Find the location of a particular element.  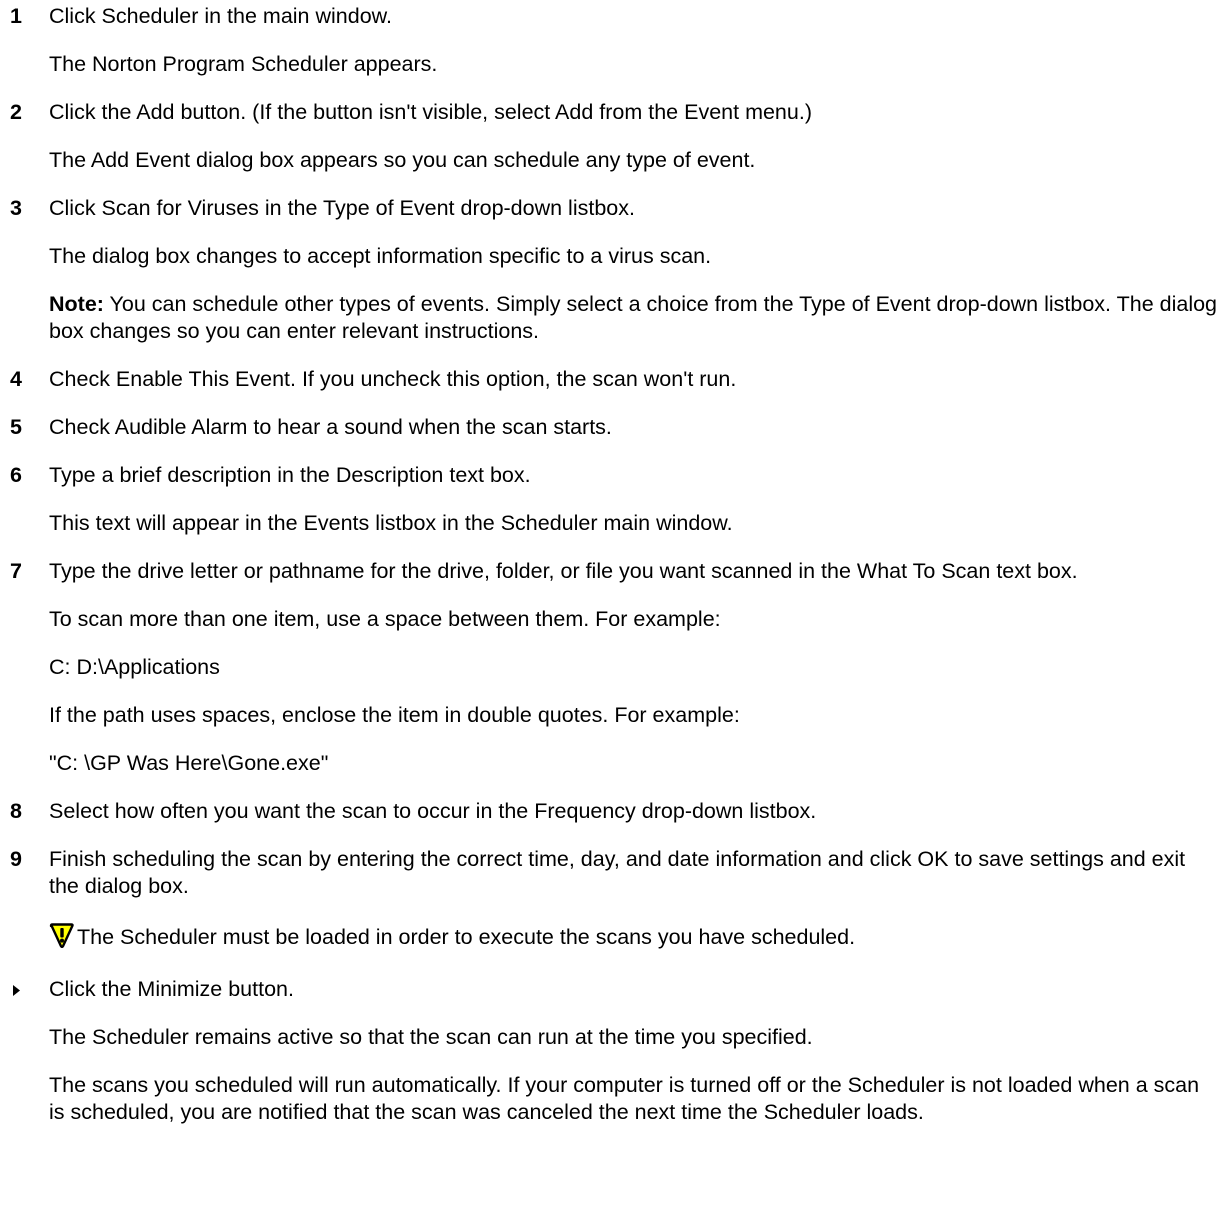

step-7-example: "C: \GP Was Here\Gone.exe" is located at coordinates (189, 763).